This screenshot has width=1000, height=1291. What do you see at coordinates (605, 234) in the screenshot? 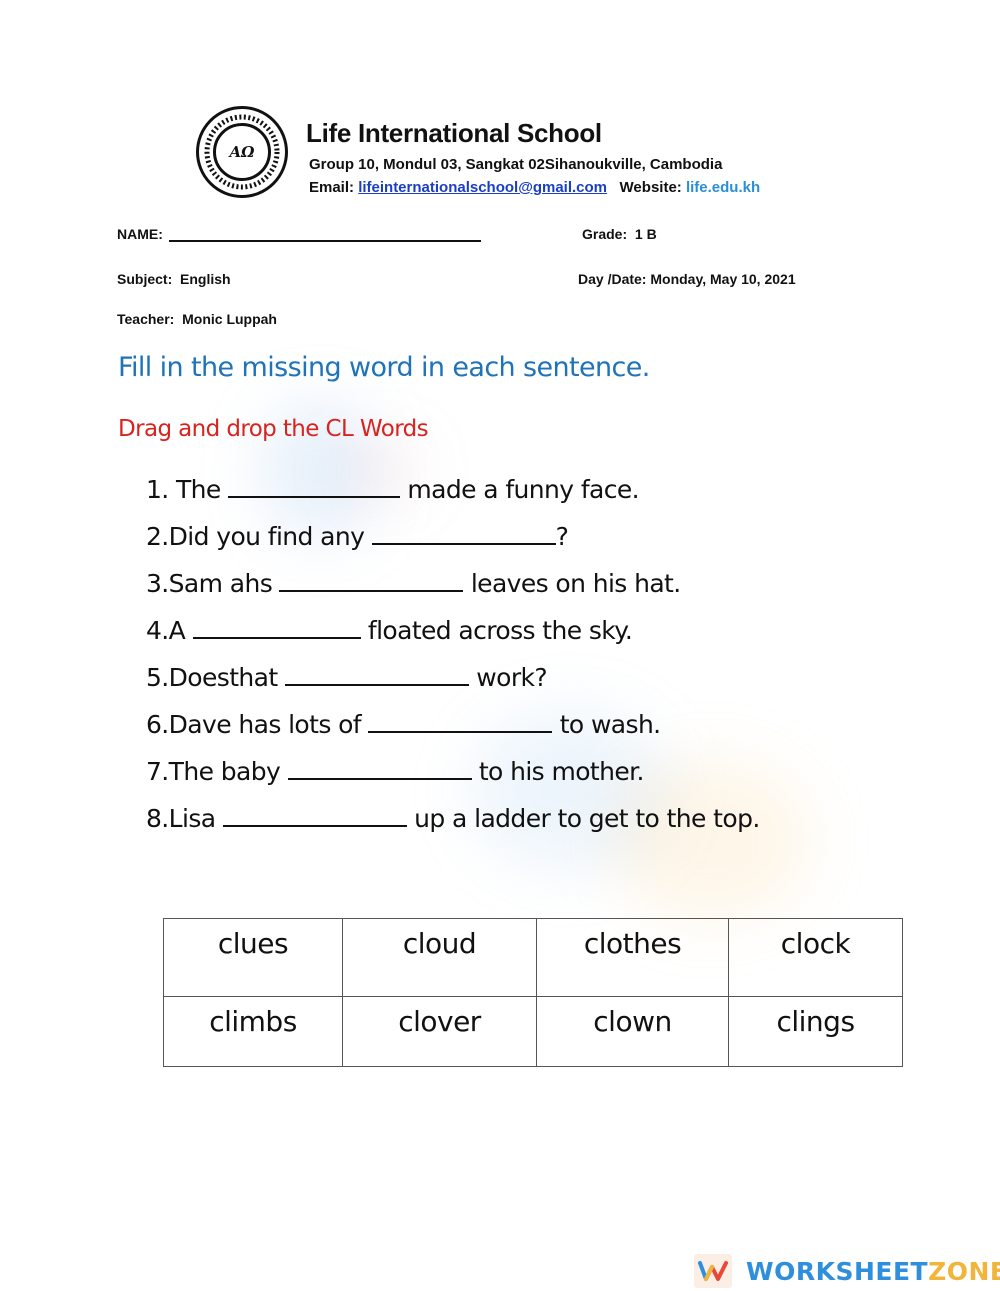
I see `grade-label: Grade:` at bounding box center [605, 234].